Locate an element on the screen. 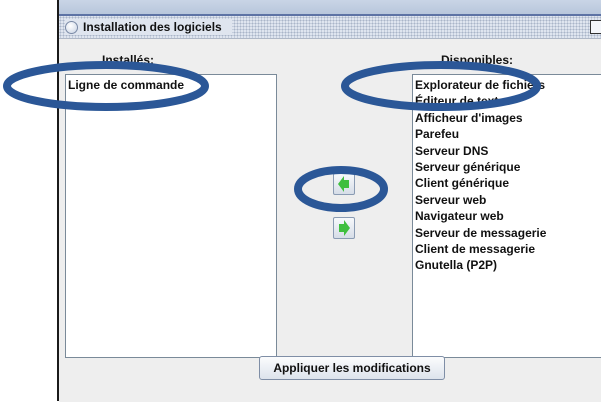  window-title-strip is located at coordinates (330, 7).